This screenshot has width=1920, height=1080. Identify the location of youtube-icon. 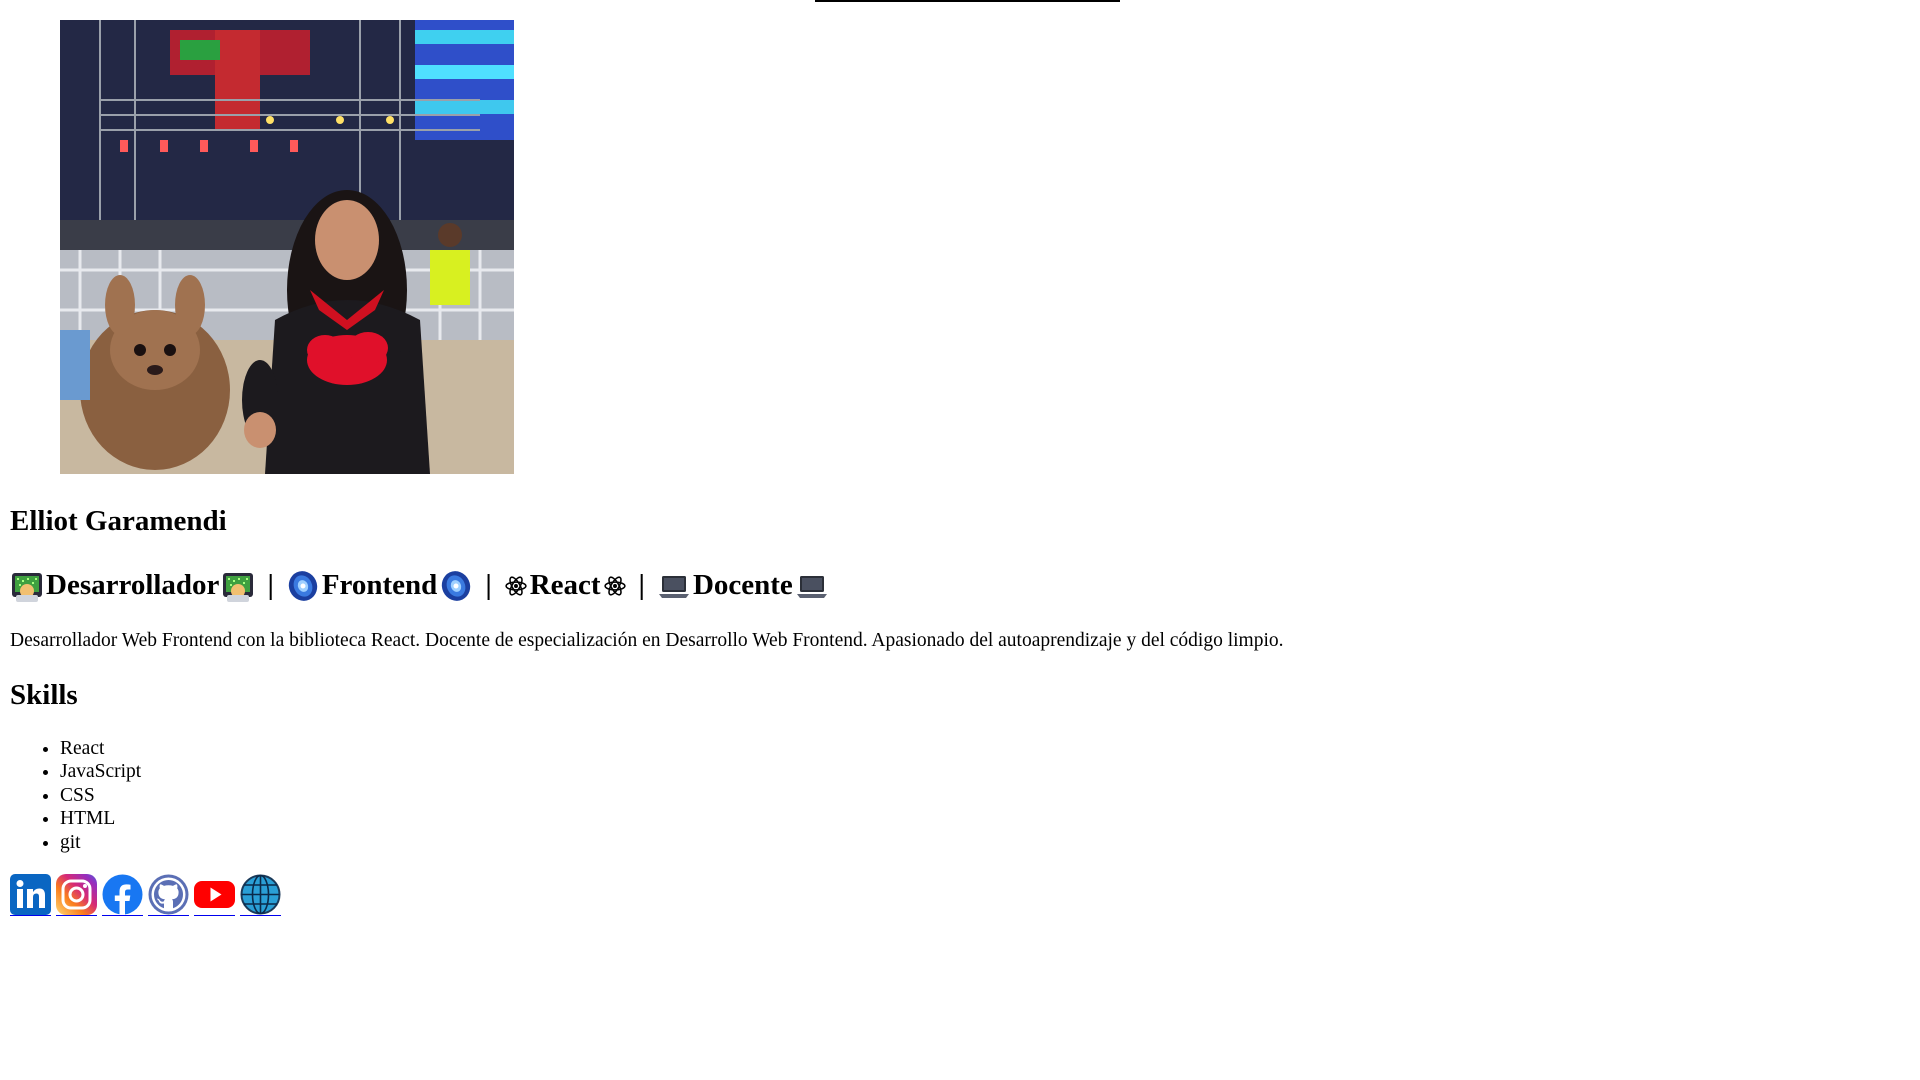
(214, 895).